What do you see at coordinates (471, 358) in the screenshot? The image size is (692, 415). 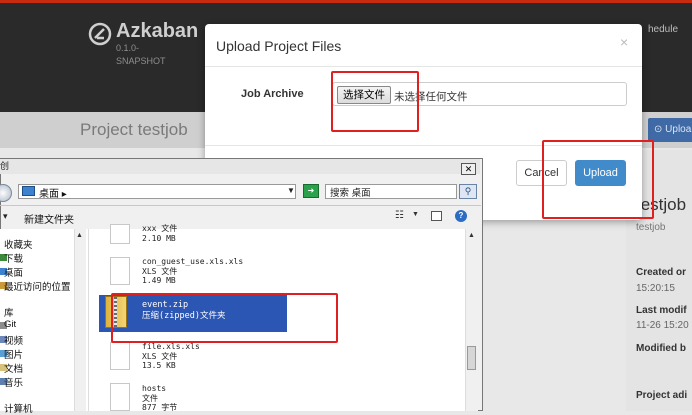 I see `scrollbar-thumb` at bounding box center [471, 358].